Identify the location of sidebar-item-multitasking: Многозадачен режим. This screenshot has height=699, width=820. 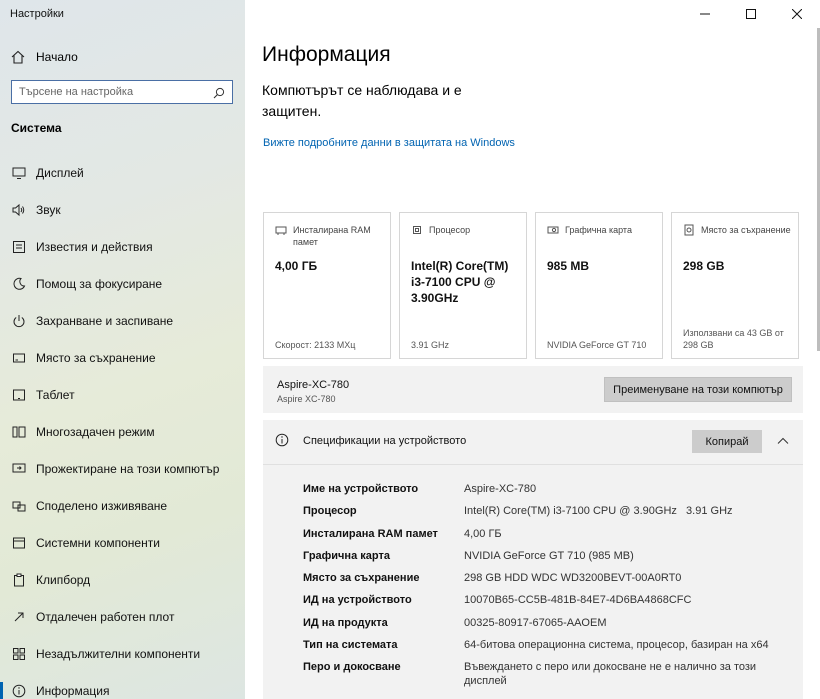
(122, 431).